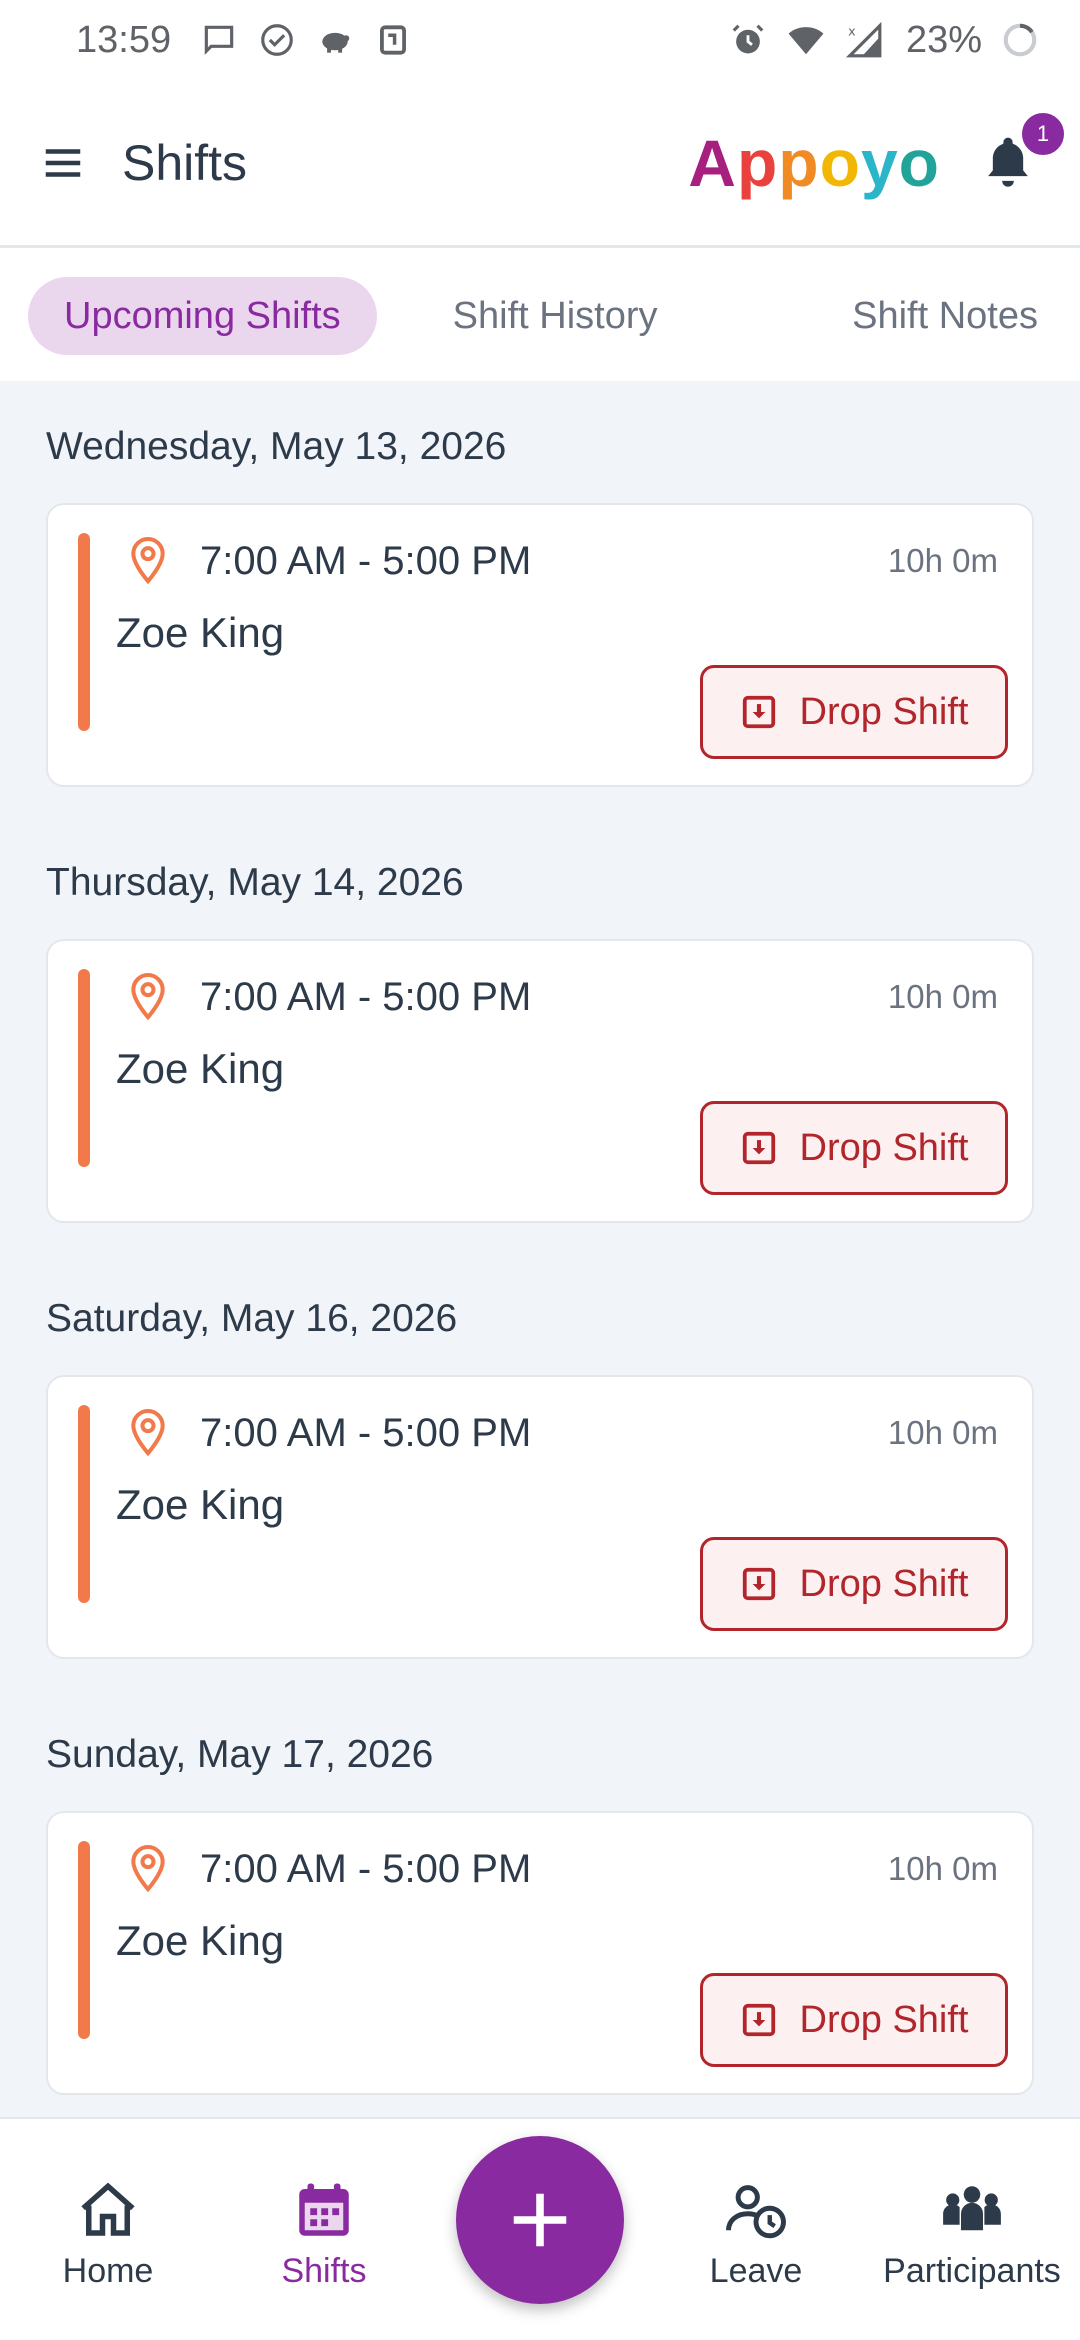 This screenshot has height=2340, width=1080. What do you see at coordinates (756, 2212) in the screenshot?
I see `person-clock-icon` at bounding box center [756, 2212].